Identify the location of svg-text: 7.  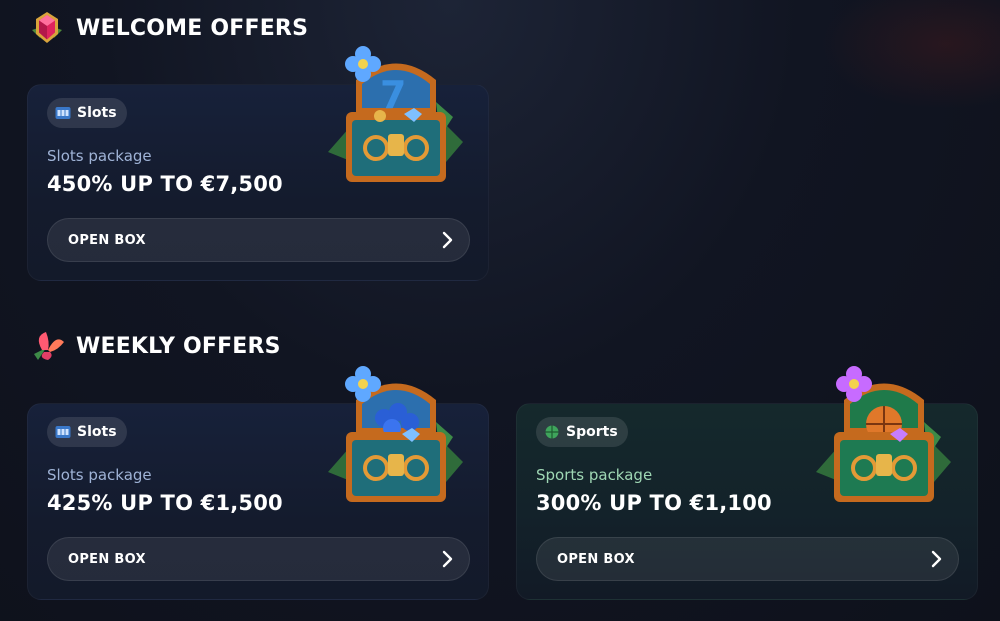
(393, 95).